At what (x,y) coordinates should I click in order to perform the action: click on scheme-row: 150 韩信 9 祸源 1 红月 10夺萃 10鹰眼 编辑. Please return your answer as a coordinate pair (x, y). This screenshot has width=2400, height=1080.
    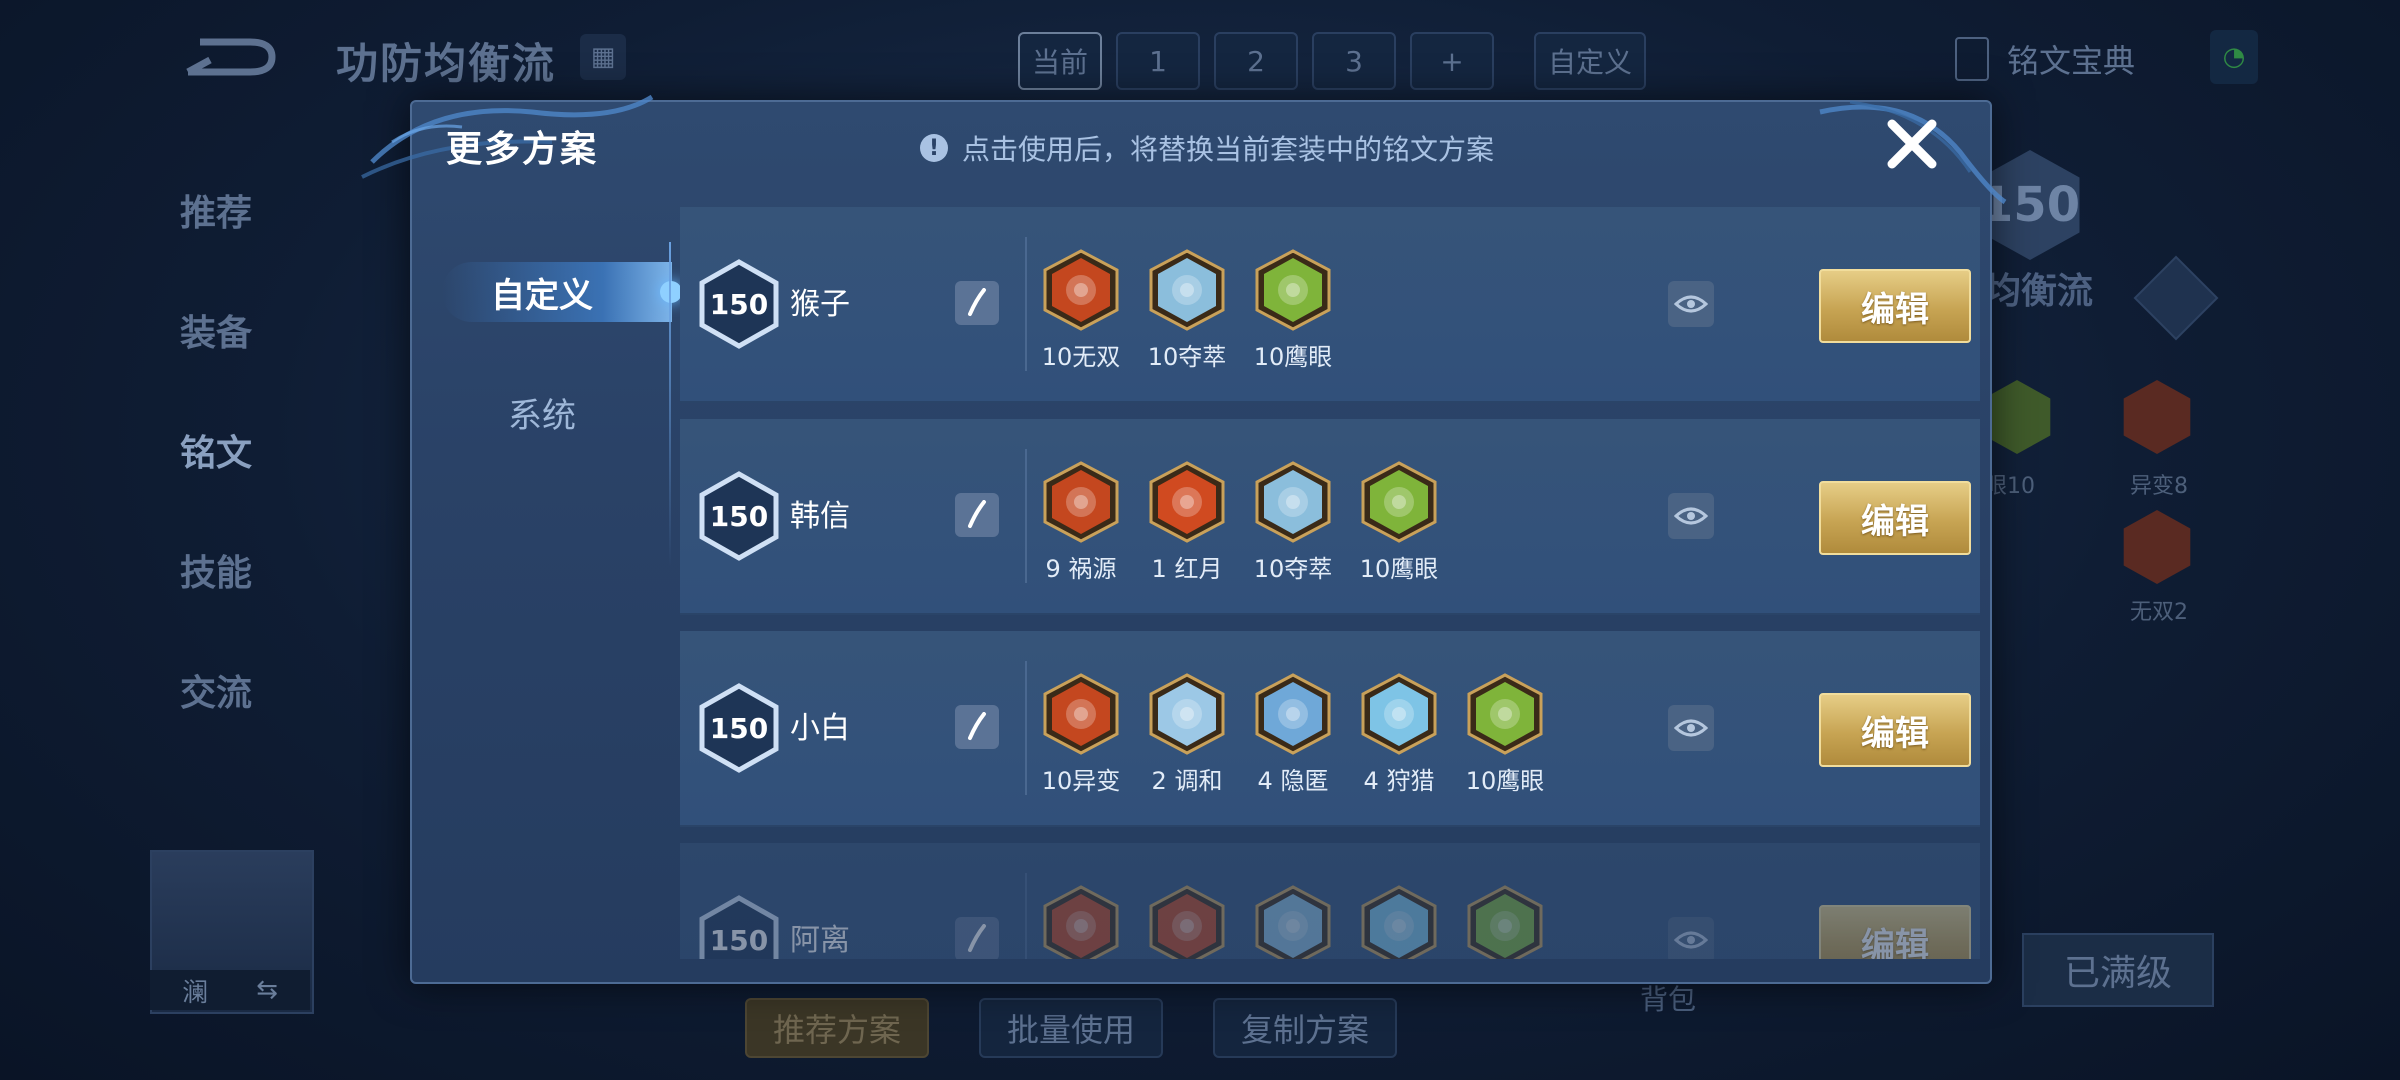
    Looking at the image, I should click on (1330, 517).